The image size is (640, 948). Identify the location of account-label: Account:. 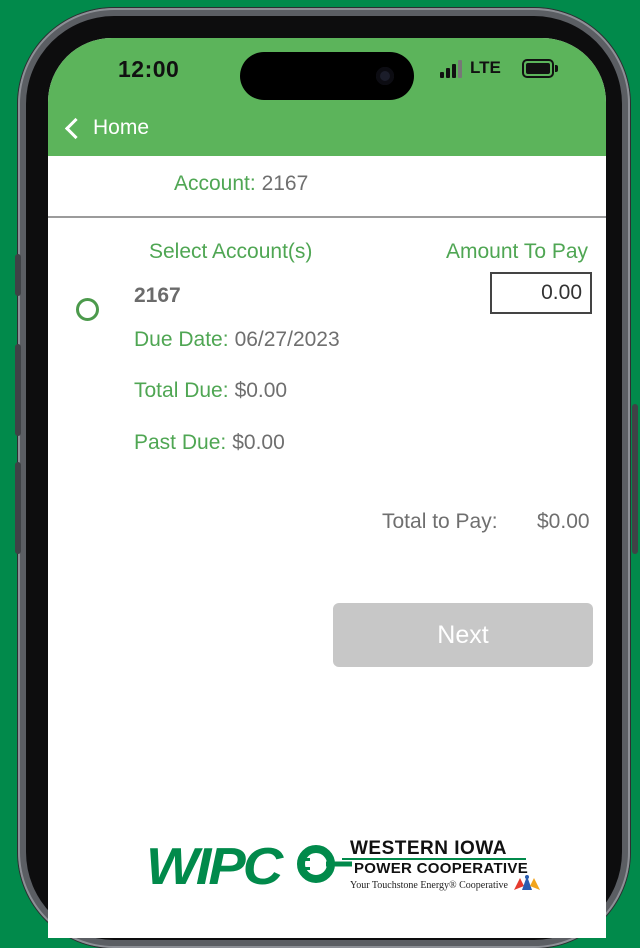
(215, 183).